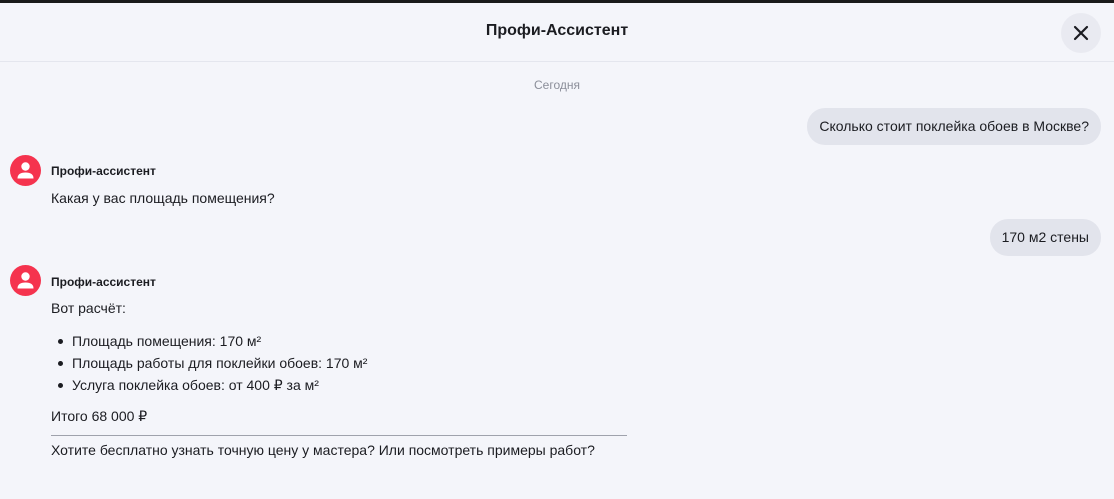 This screenshot has height=499, width=1114. What do you see at coordinates (195, 385) in the screenshot?
I see `list-item-text: Услуга поклейка обоев: от 400 ₽ за м²` at bounding box center [195, 385].